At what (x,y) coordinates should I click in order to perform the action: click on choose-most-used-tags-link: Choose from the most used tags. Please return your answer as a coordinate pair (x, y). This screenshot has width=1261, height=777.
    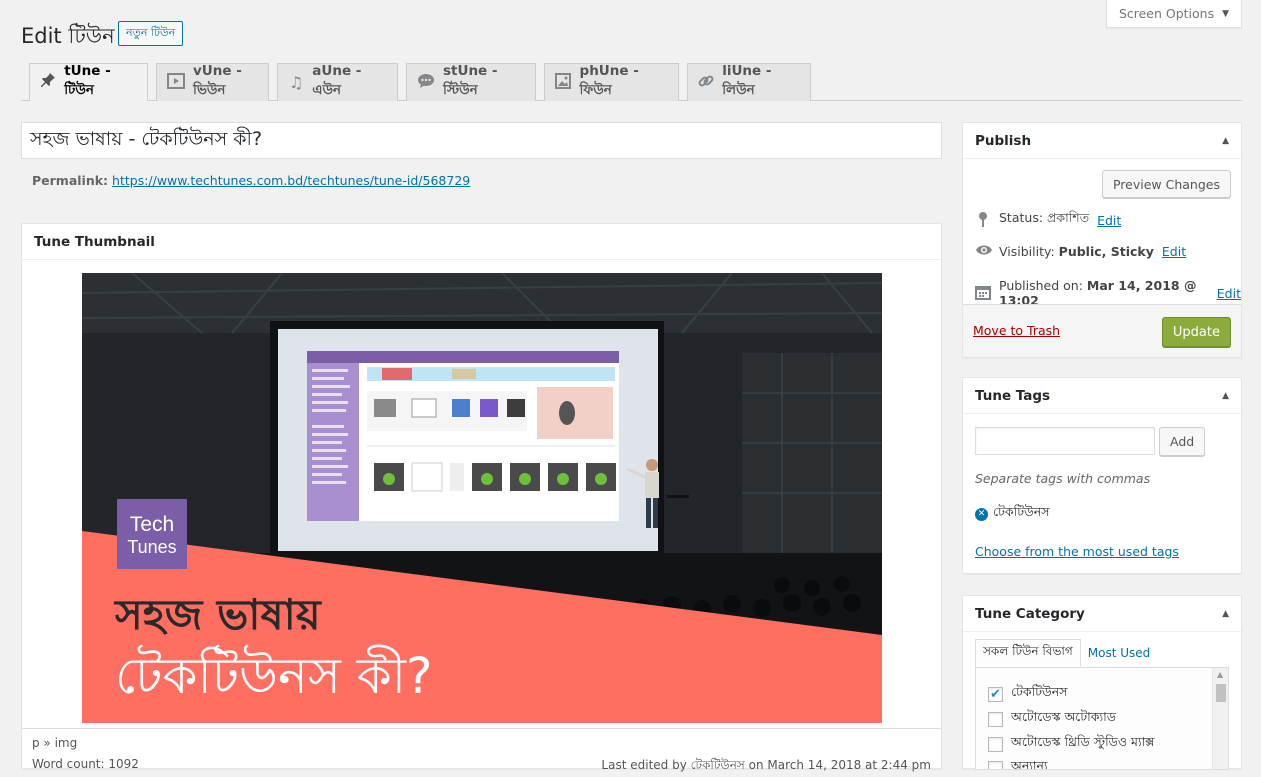
    Looking at the image, I should click on (1077, 551).